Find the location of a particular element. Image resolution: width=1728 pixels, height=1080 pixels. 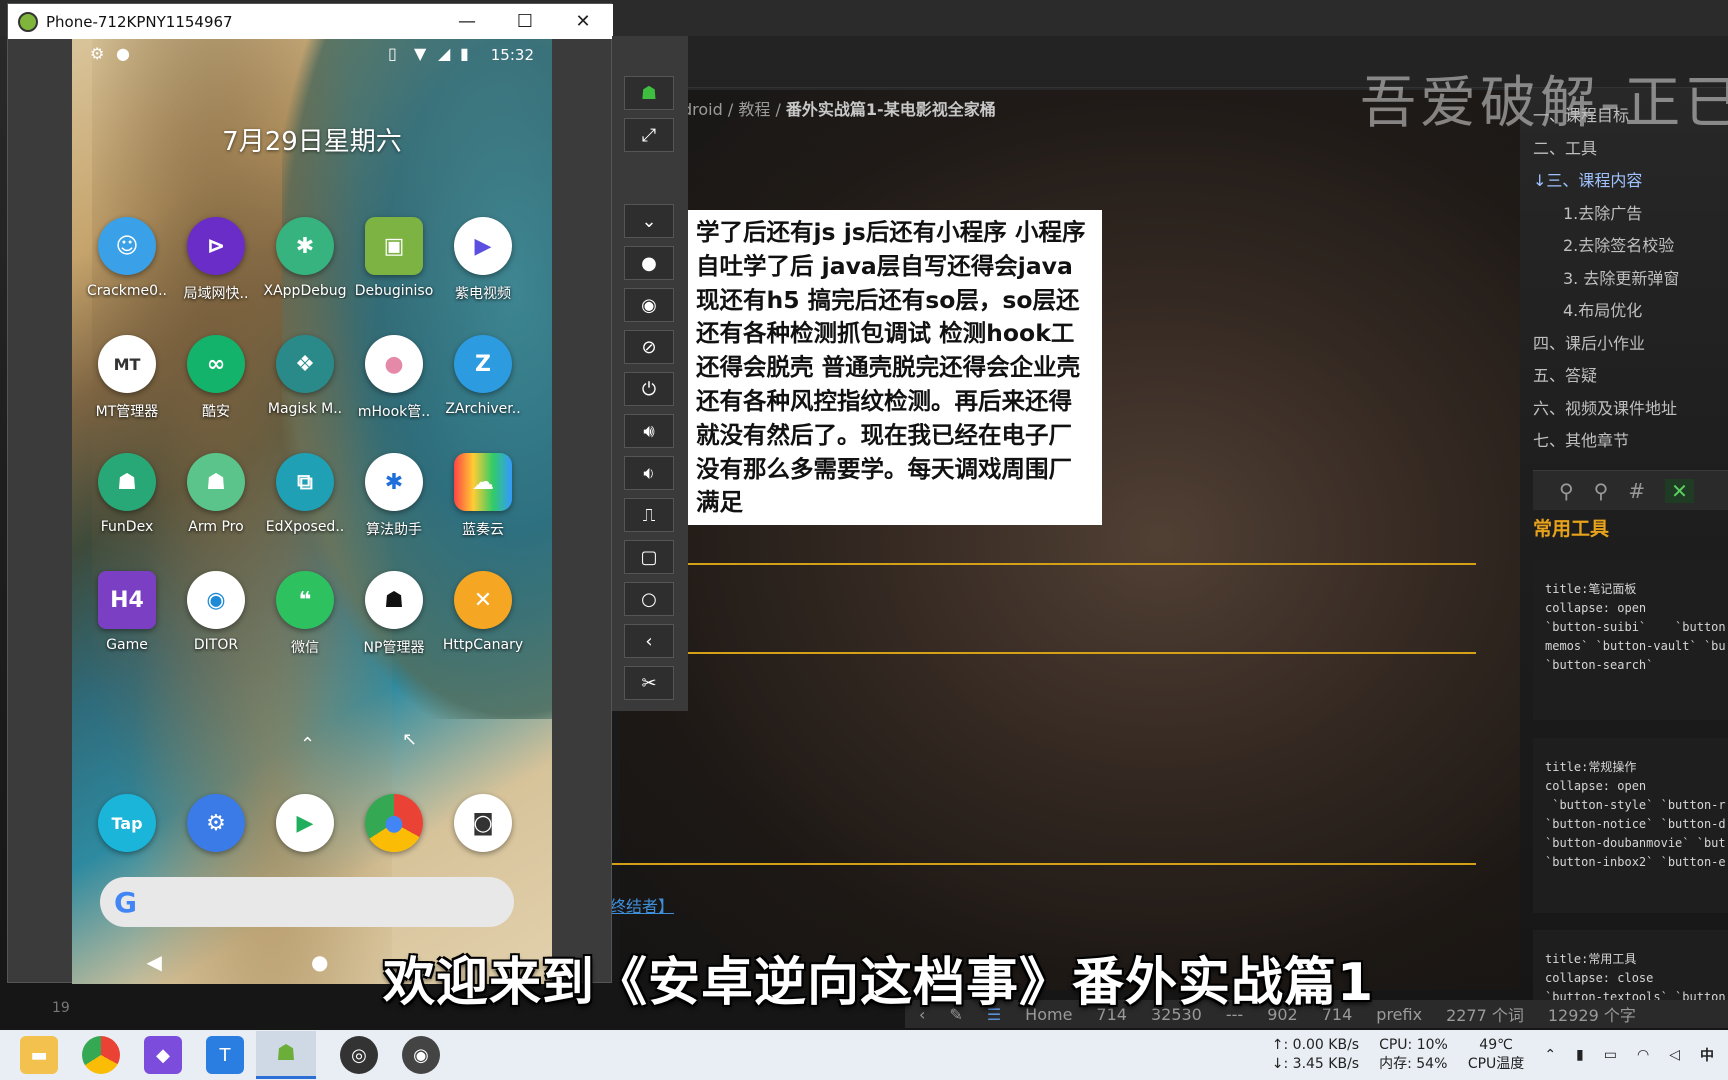

app-coolapk: ∞ 酷安 is located at coordinates (216, 378).